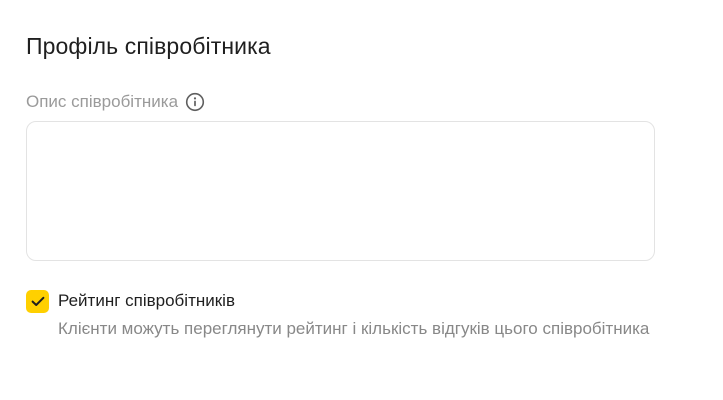 This screenshot has width=723, height=400. I want to click on rating-checkbox-label: Рейтинг співробітників, so click(358, 301).